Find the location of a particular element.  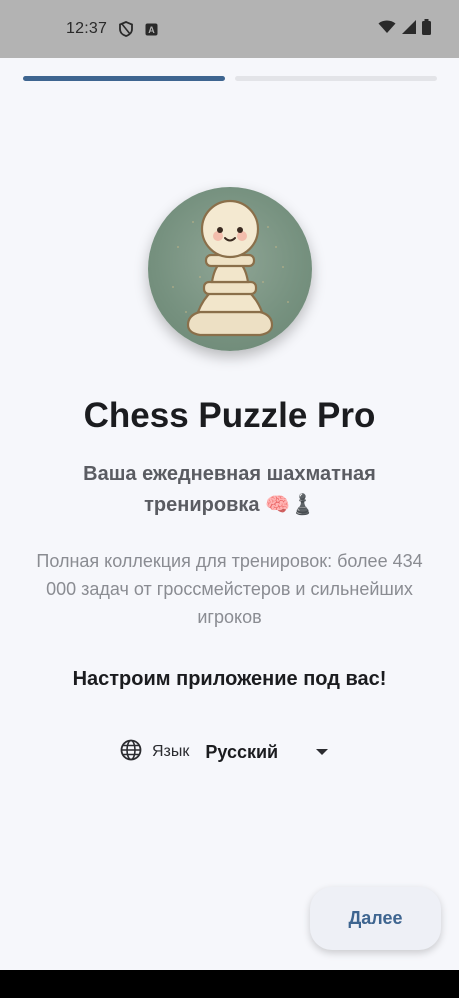

svg-text: A is located at coordinates (151, 30).